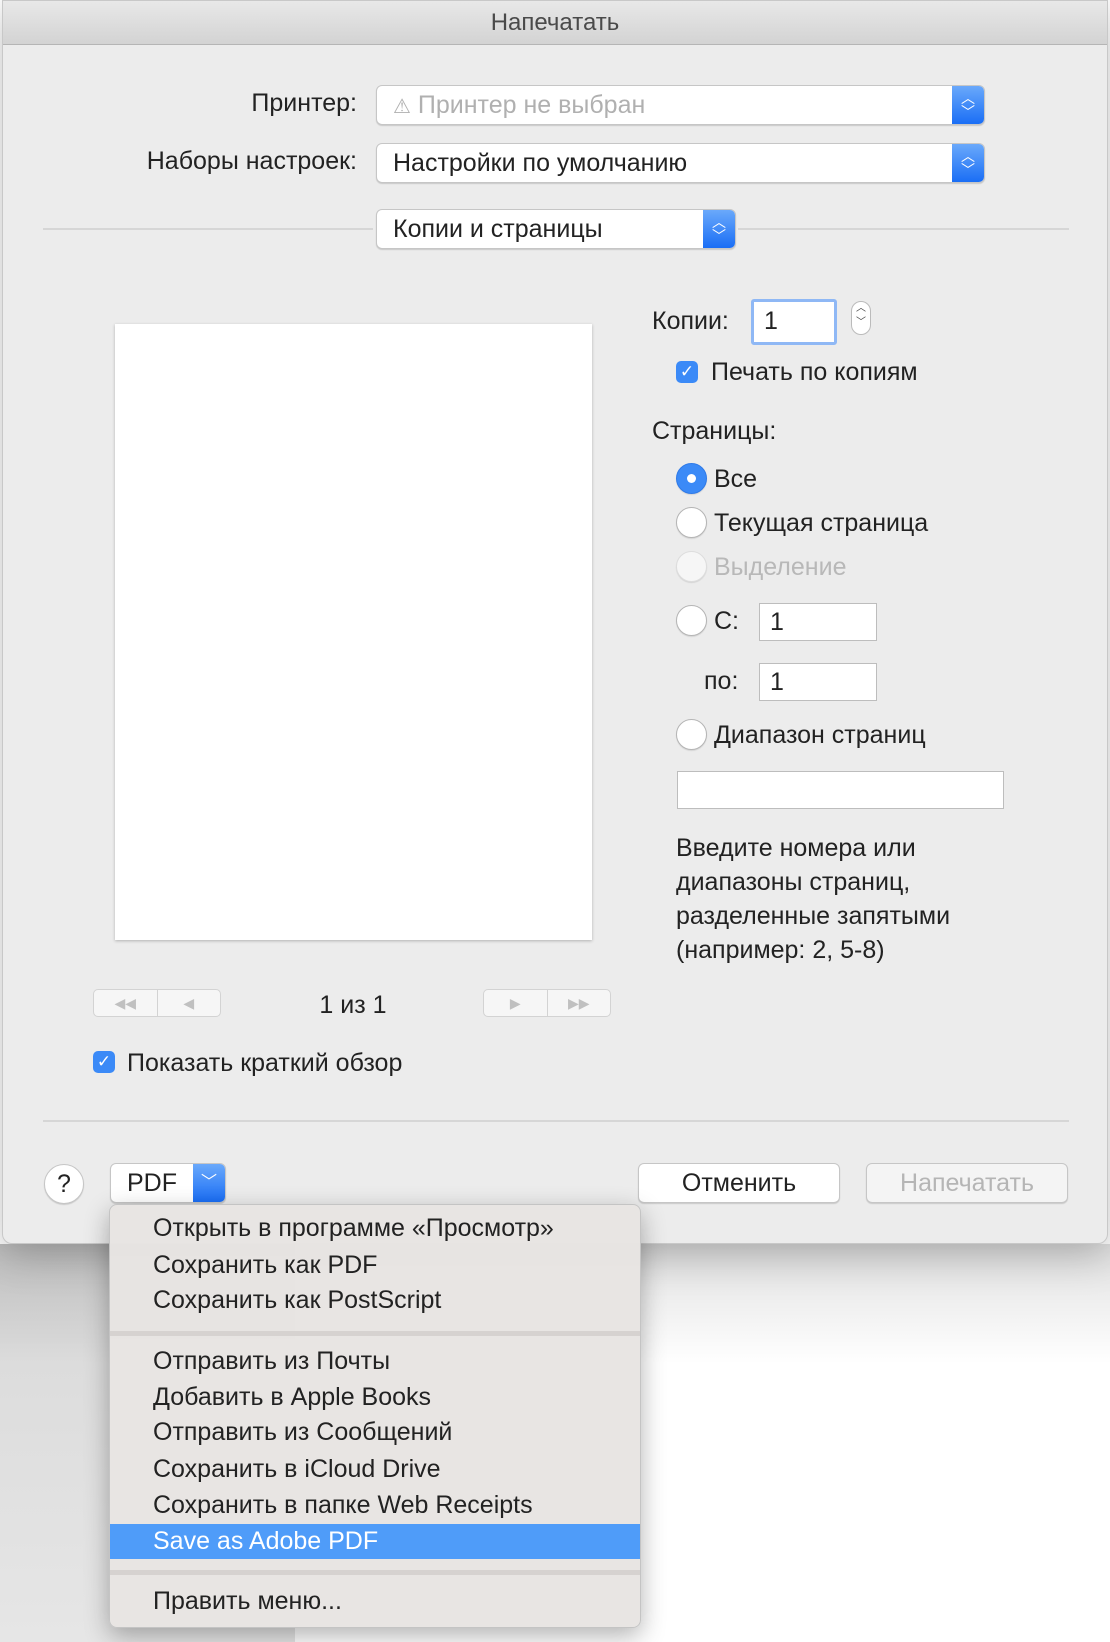  What do you see at coordinates (793, 882) in the screenshot?
I see `help-line: диапазоны страниц,` at bounding box center [793, 882].